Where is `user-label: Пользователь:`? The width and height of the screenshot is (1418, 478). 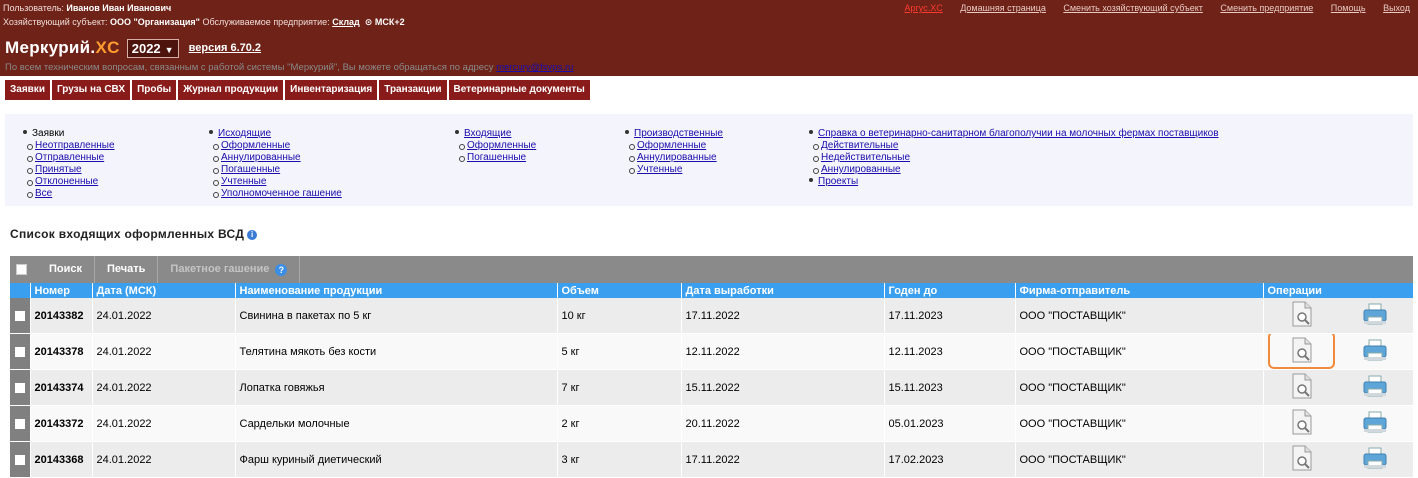
user-label: Пользователь: is located at coordinates (33, 8).